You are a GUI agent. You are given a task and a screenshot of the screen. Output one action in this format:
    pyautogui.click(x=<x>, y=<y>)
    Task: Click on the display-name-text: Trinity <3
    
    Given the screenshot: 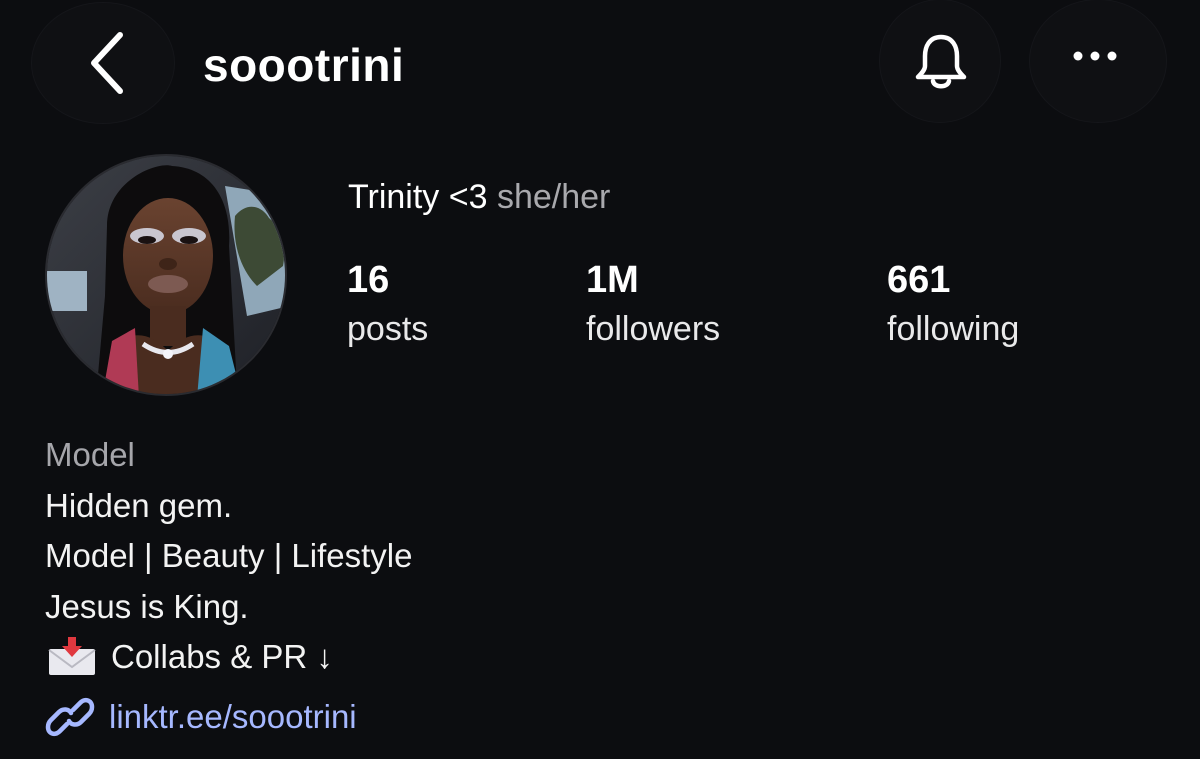 What is the action you would take?
    pyautogui.click(x=418, y=197)
    